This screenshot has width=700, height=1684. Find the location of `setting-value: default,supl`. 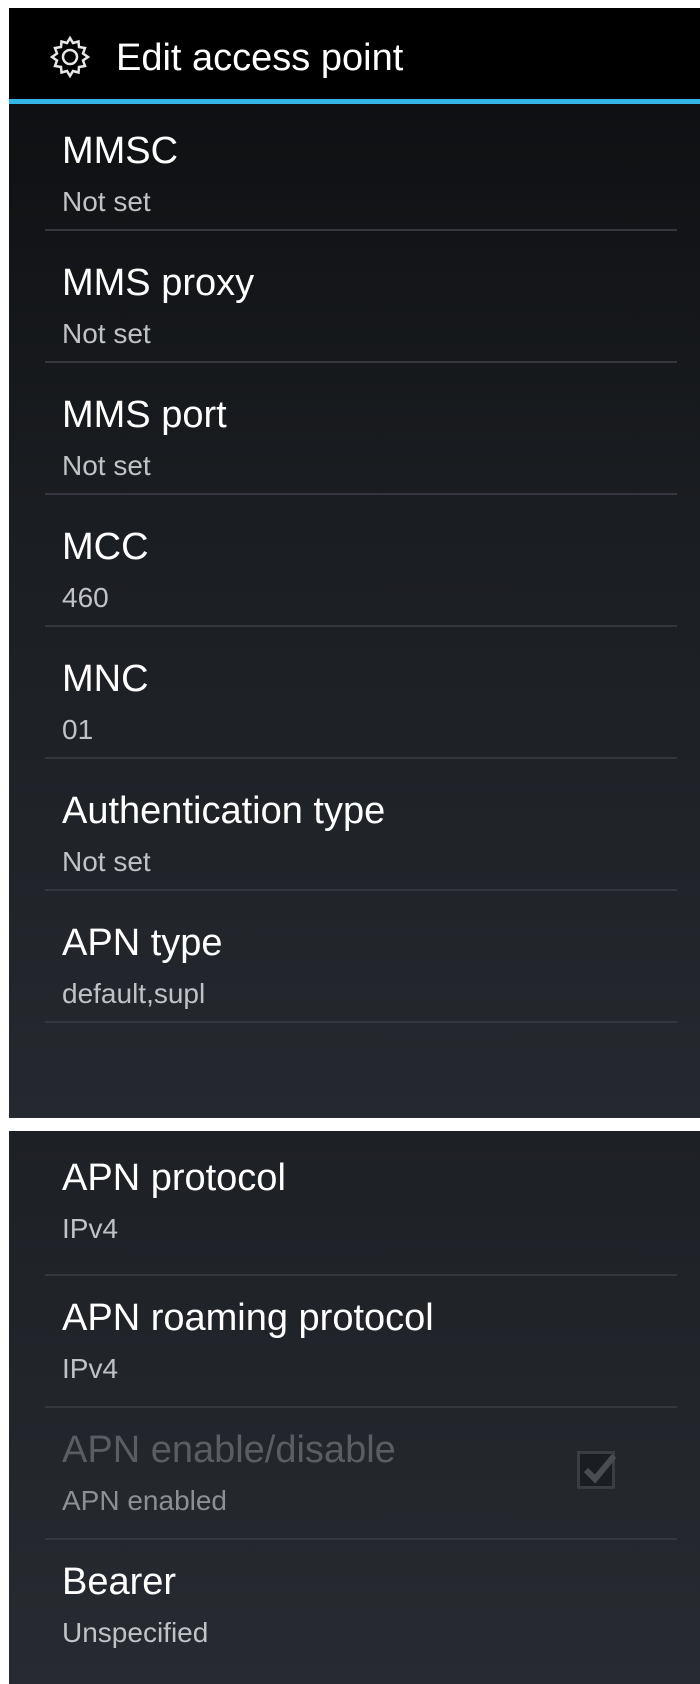

setting-value: default,supl is located at coordinates (134, 993).